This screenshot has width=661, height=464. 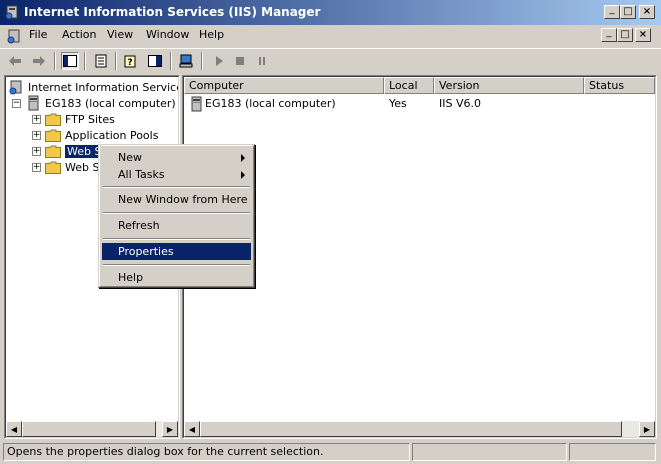 I want to click on show-hide-action-pane-button, so click(x=155, y=61).